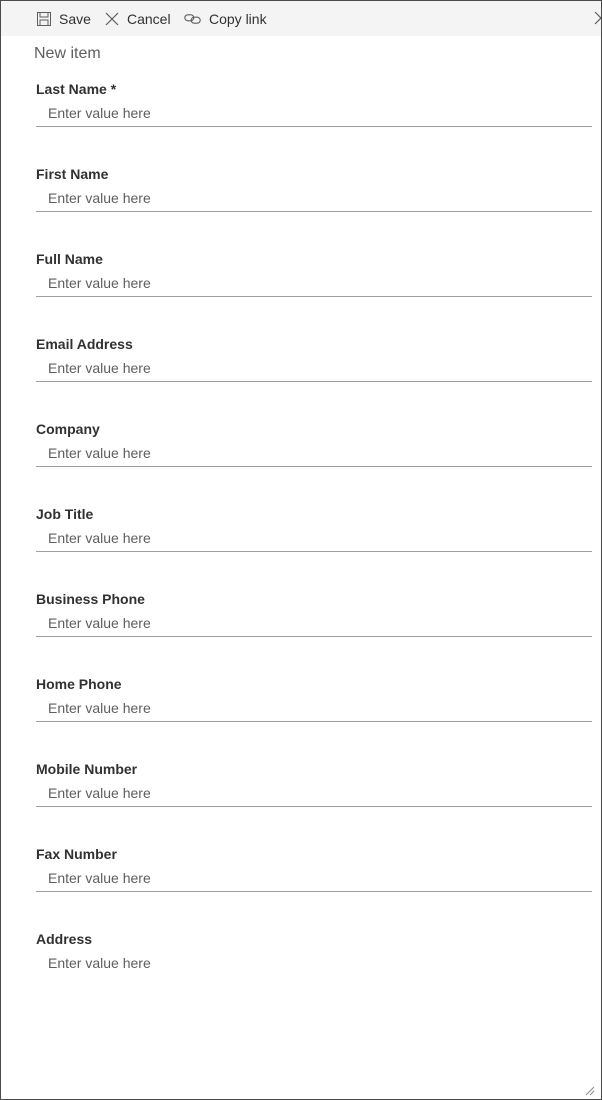 Image resolution: width=602 pixels, height=1100 pixels. Describe the element at coordinates (68, 429) in the screenshot. I see `field-label: Company` at that location.